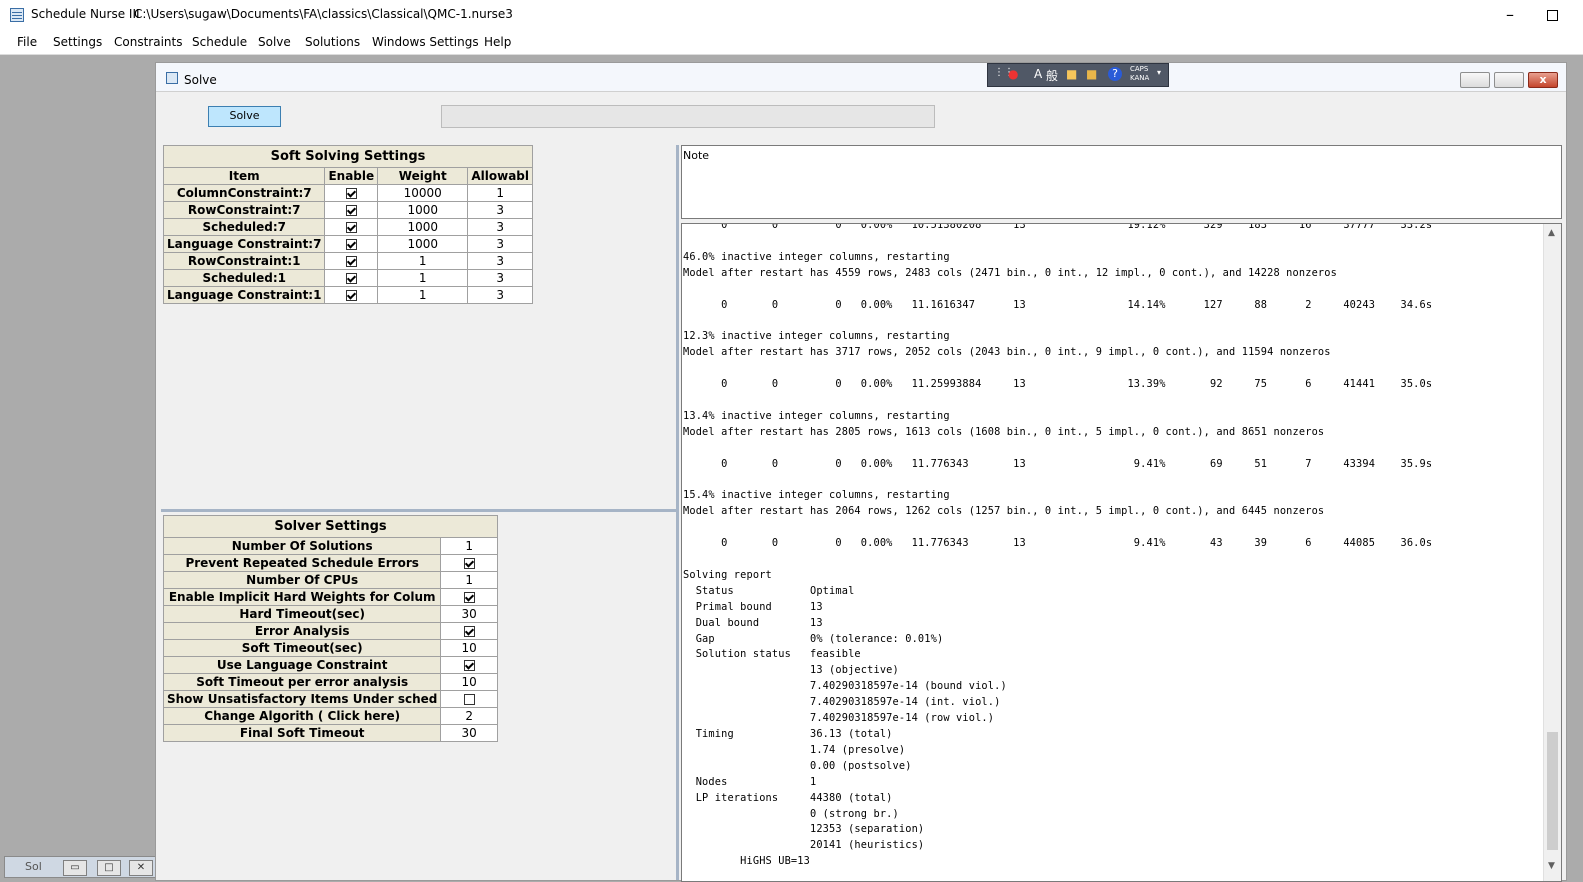 Image resolution: width=1583 pixels, height=882 pixels. What do you see at coordinates (1013, 74) in the screenshot?
I see `ime-icon: ●` at bounding box center [1013, 74].